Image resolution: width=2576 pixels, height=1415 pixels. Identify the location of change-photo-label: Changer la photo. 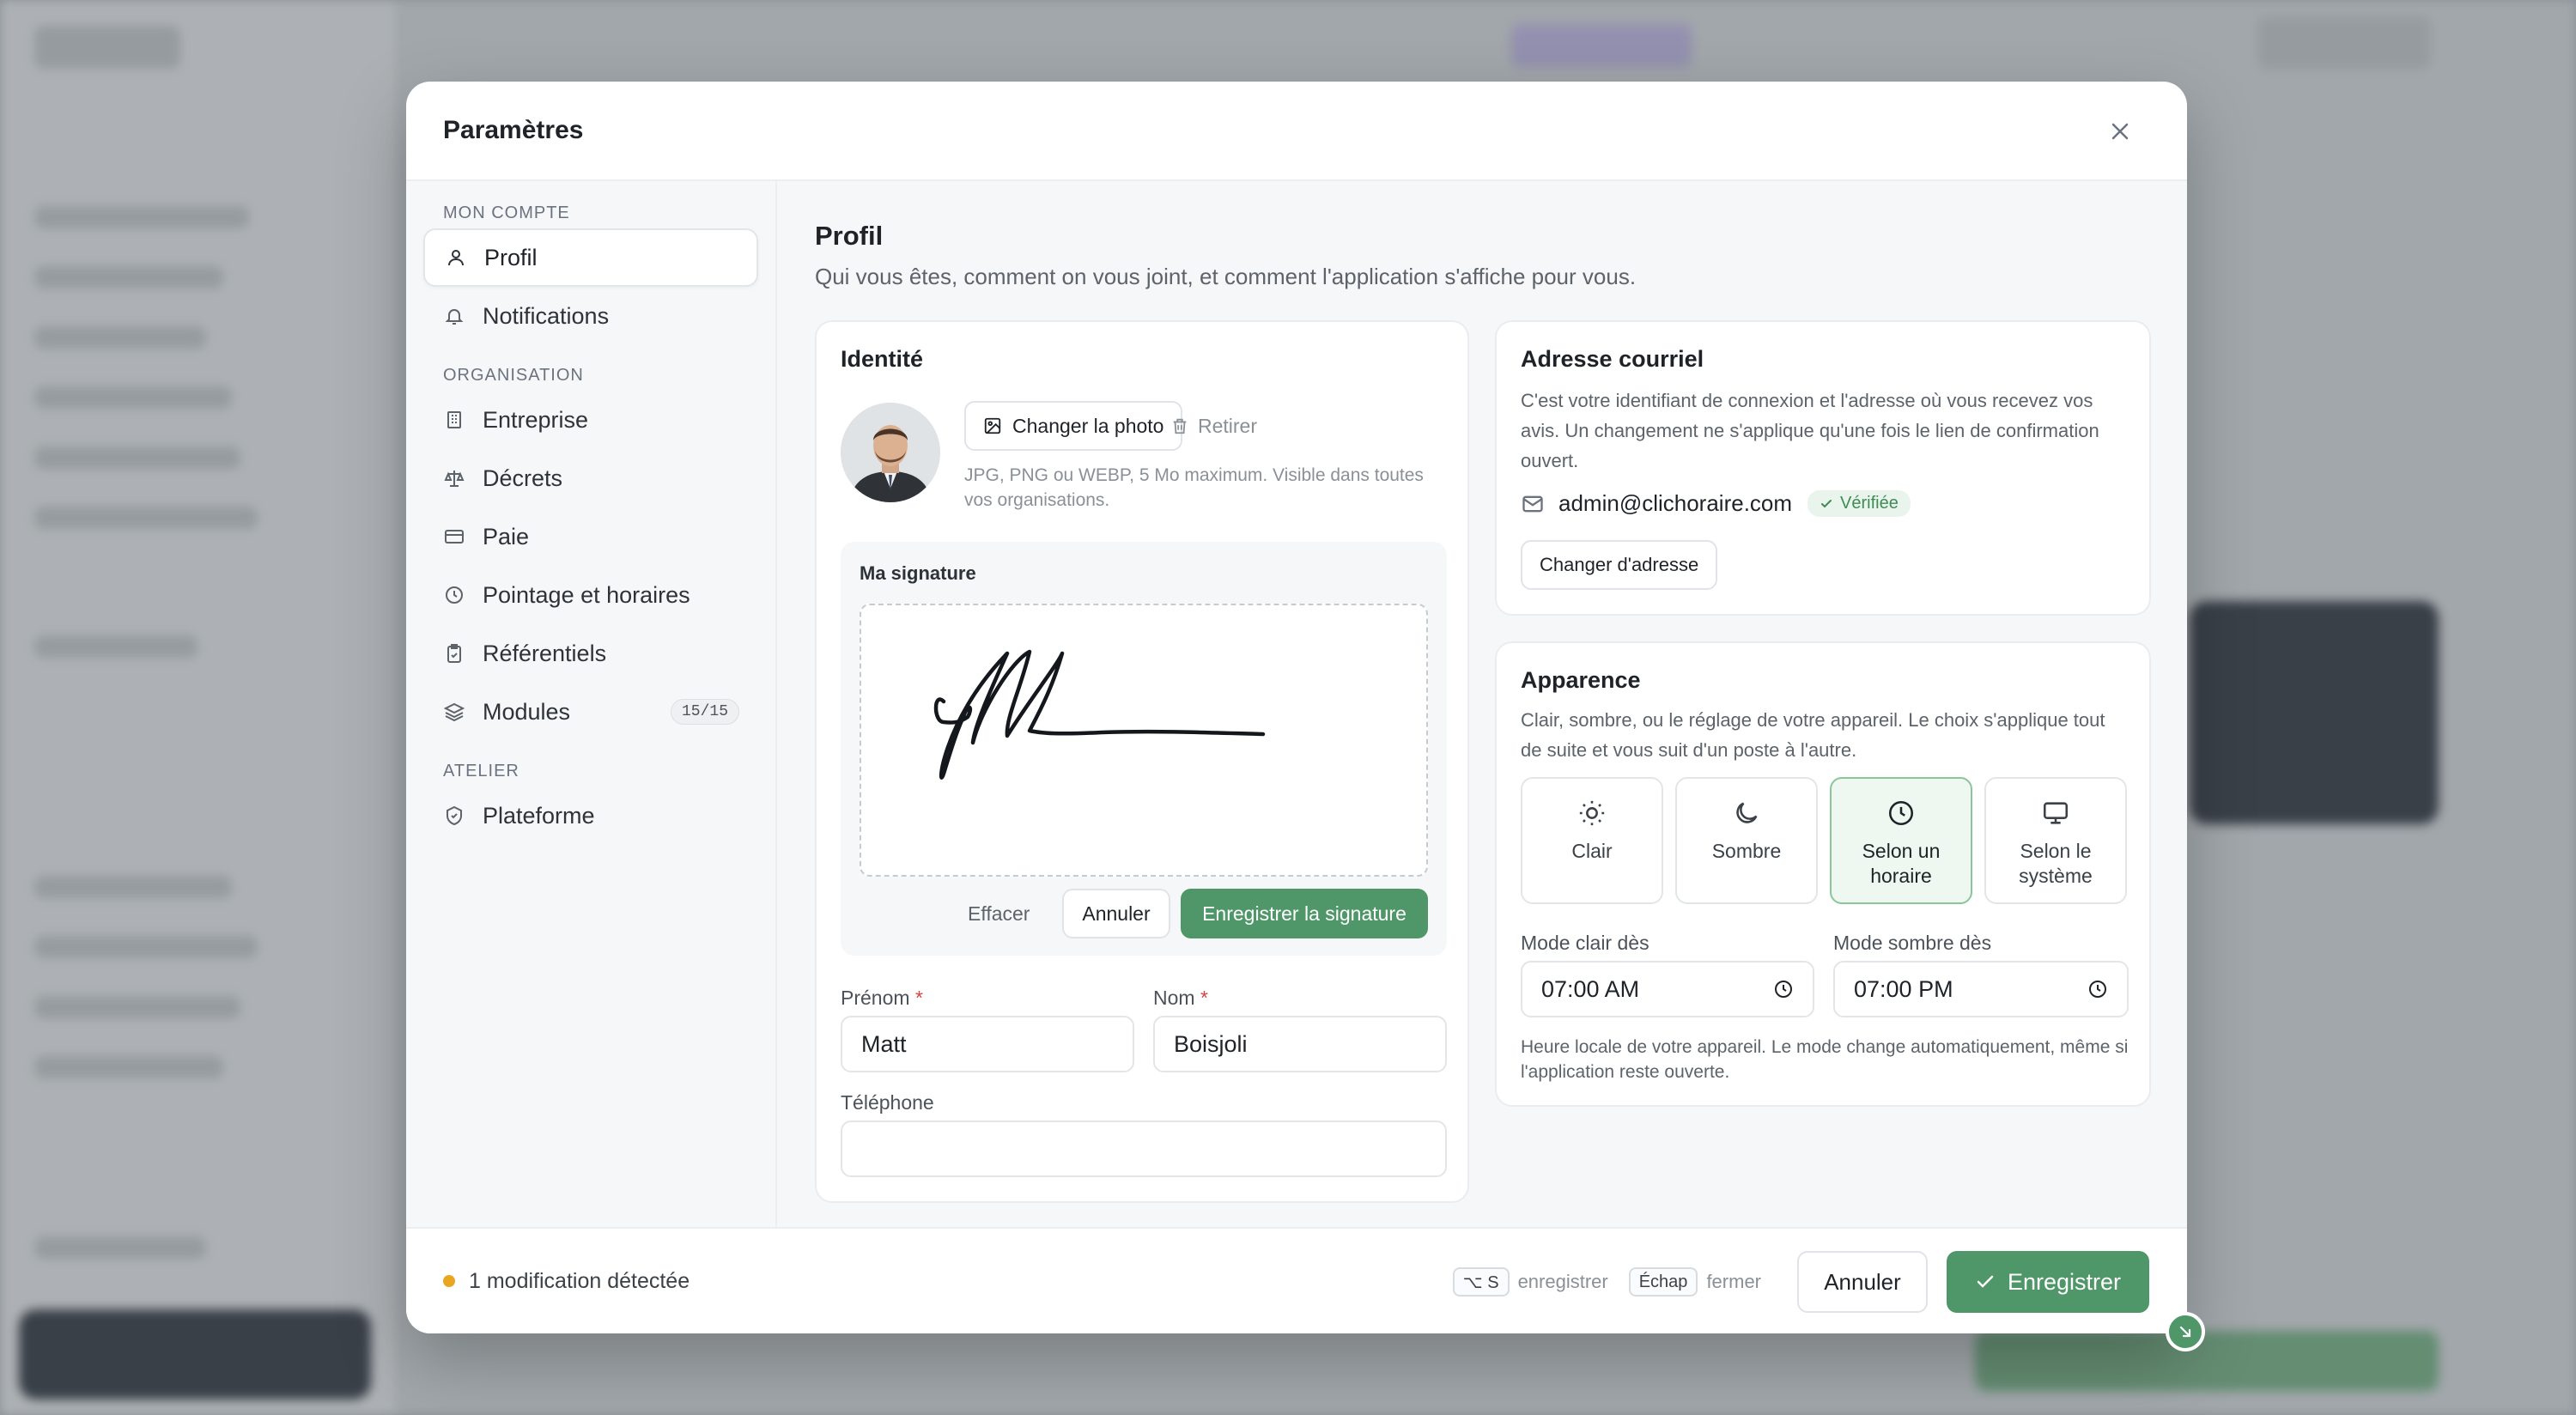
(1088, 425).